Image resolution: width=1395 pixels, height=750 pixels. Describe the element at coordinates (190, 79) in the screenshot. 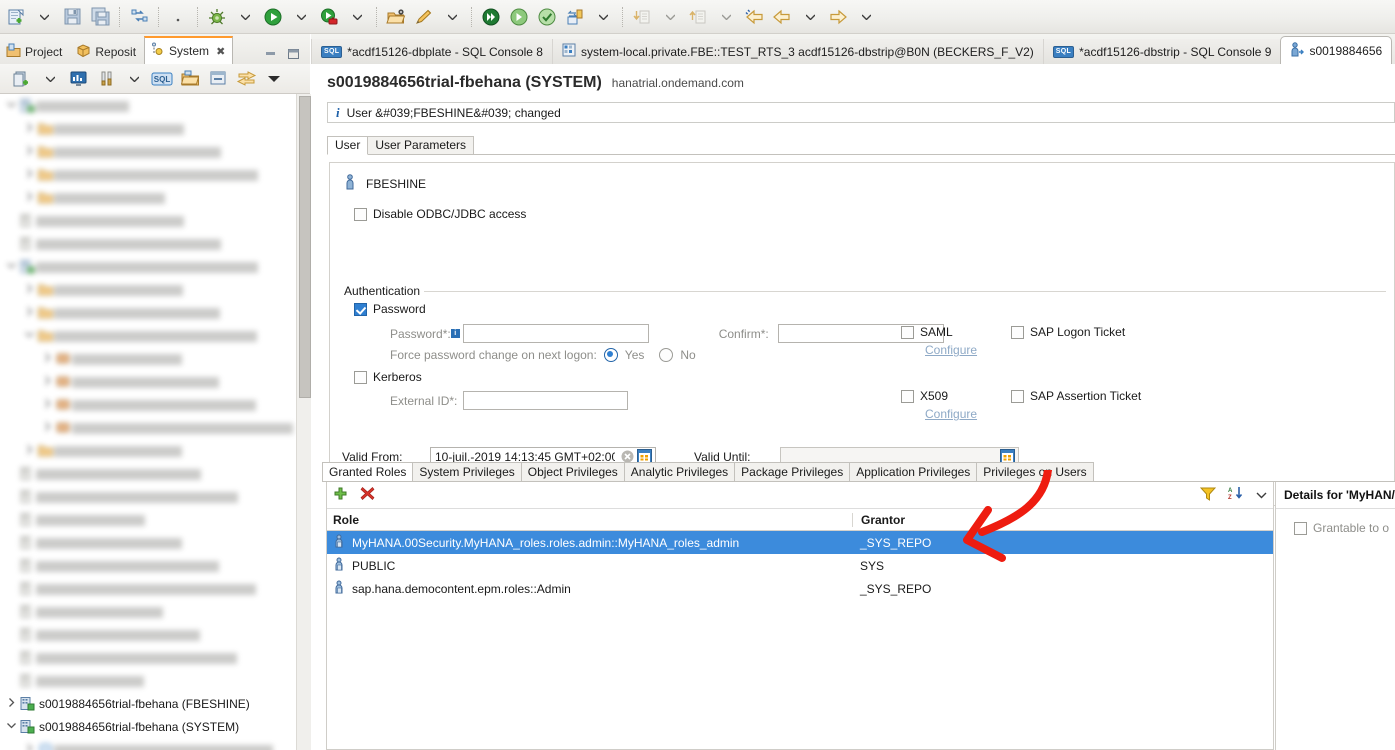

I see `open-folder-icon` at that location.